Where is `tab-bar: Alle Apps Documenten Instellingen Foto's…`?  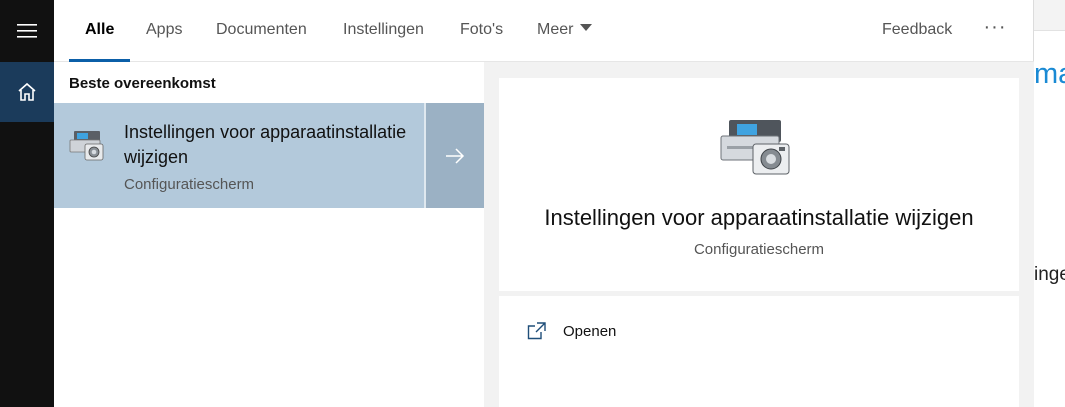
tab-bar: Alle Apps Documenten Instellingen Foto's… is located at coordinates (544, 31).